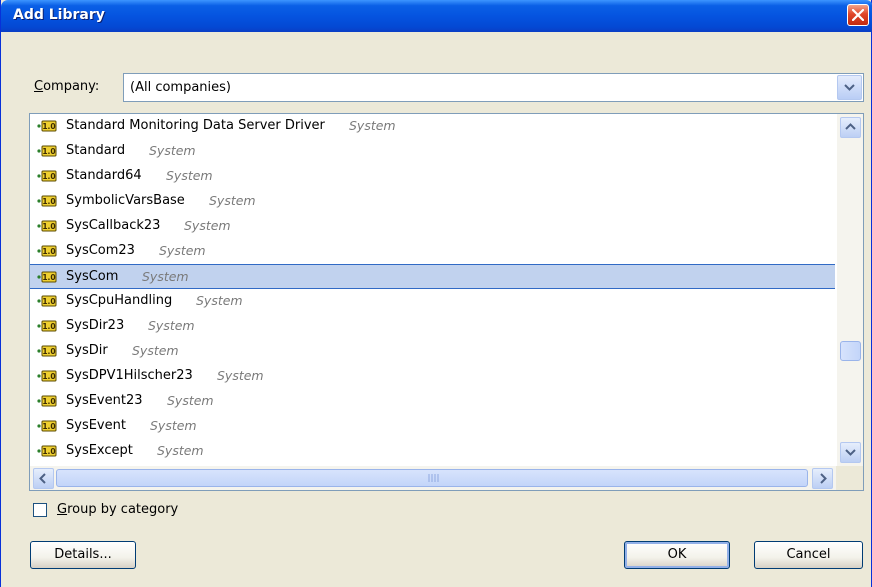 This screenshot has height=587, width=872. I want to click on grip-icon, so click(433, 478).